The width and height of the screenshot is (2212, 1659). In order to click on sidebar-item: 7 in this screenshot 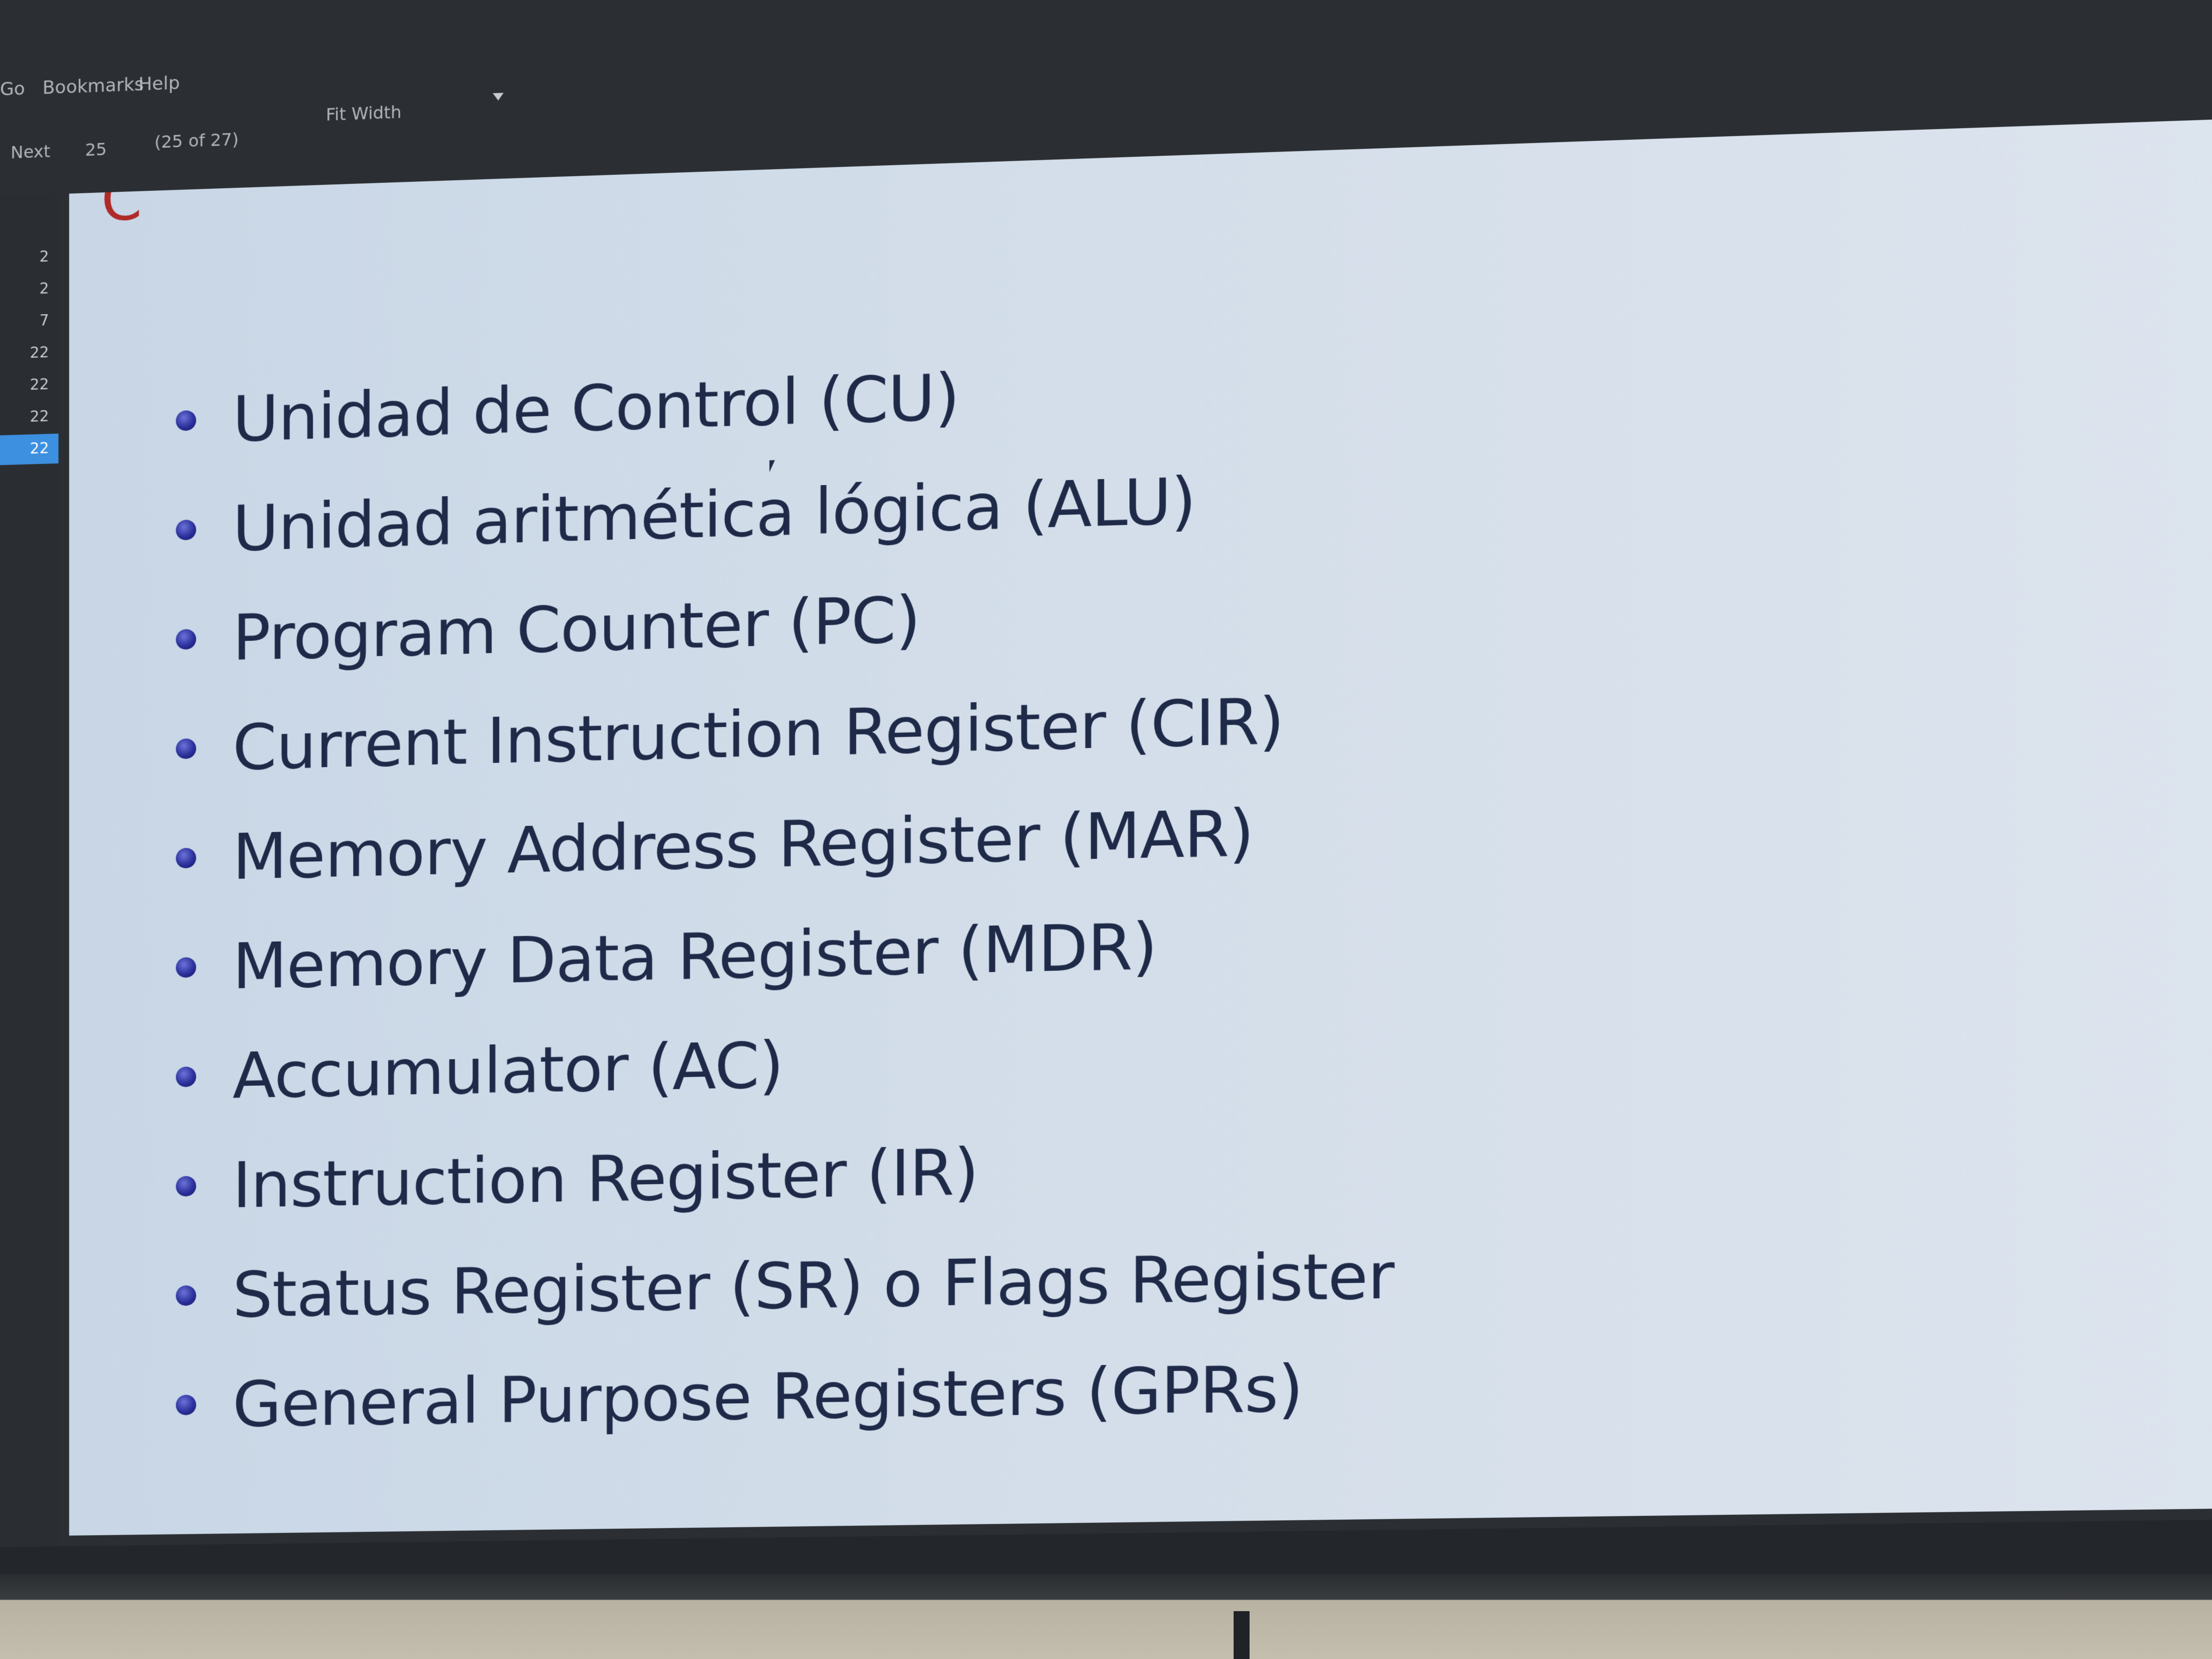, I will do `click(29, 322)`.